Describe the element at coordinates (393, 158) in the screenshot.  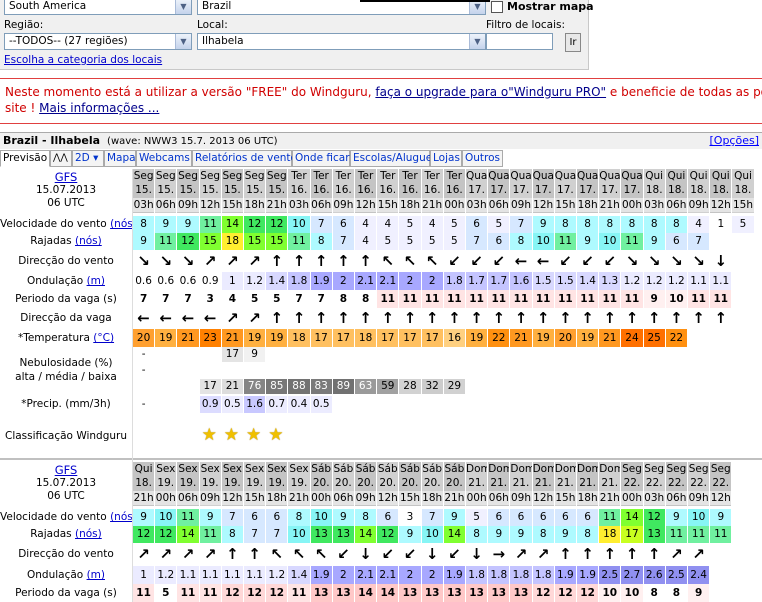
I see `tab-item-7: Escolas/Aluguer` at that location.